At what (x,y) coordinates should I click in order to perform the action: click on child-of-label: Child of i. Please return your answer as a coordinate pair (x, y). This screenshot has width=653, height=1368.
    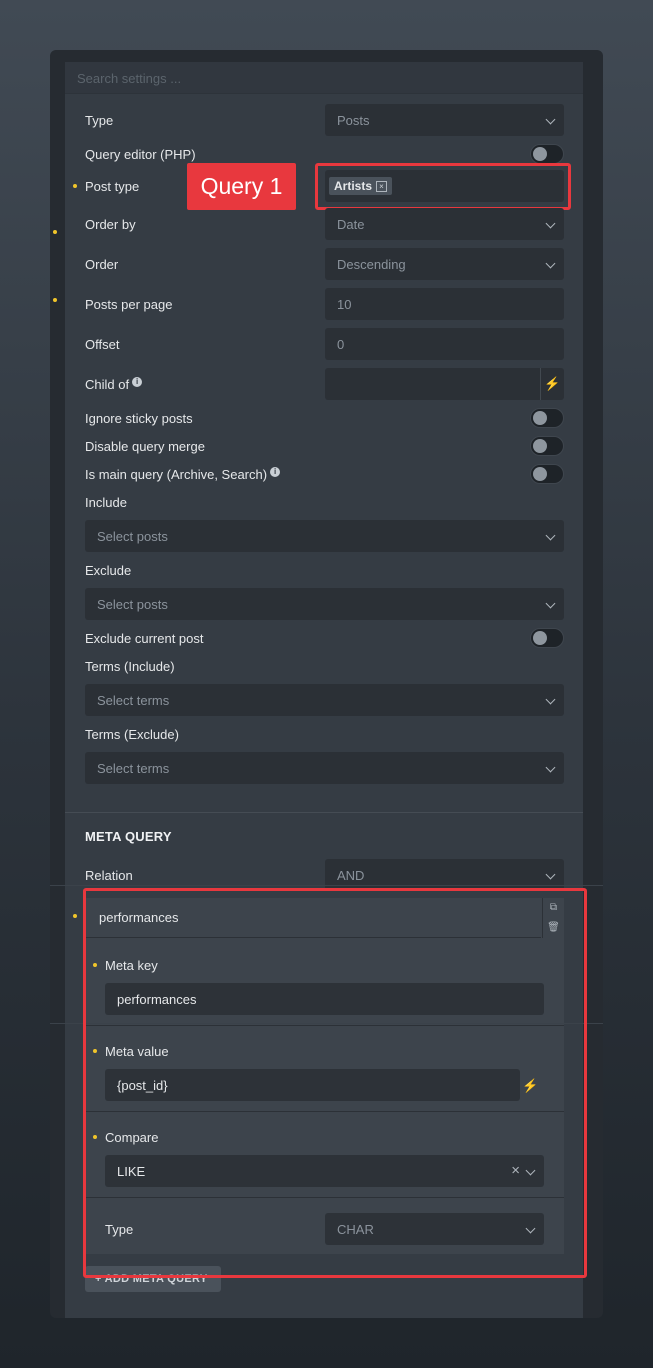
    Looking at the image, I should click on (114, 384).